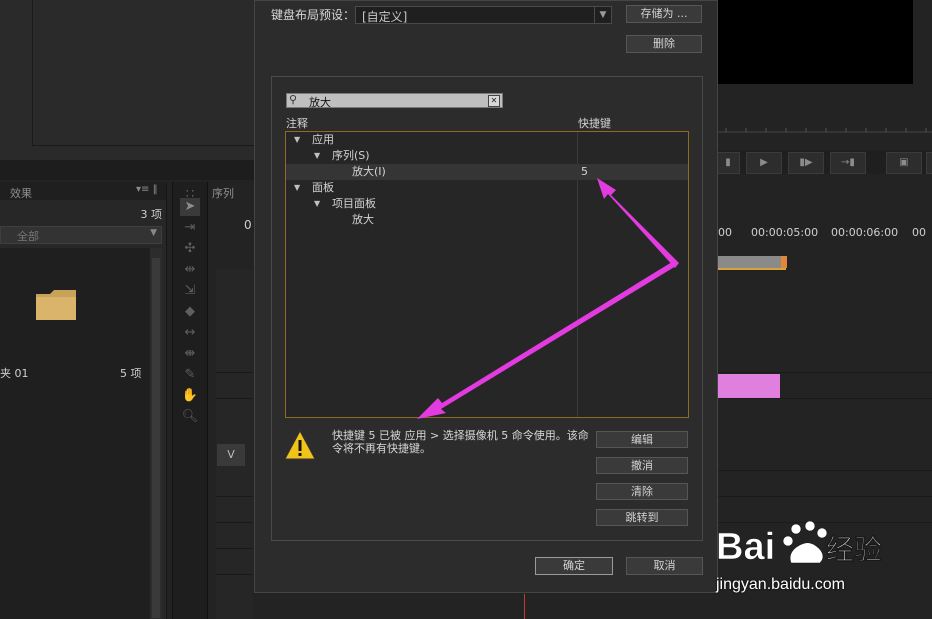  I want to click on scrollbar, so click(156, 433).